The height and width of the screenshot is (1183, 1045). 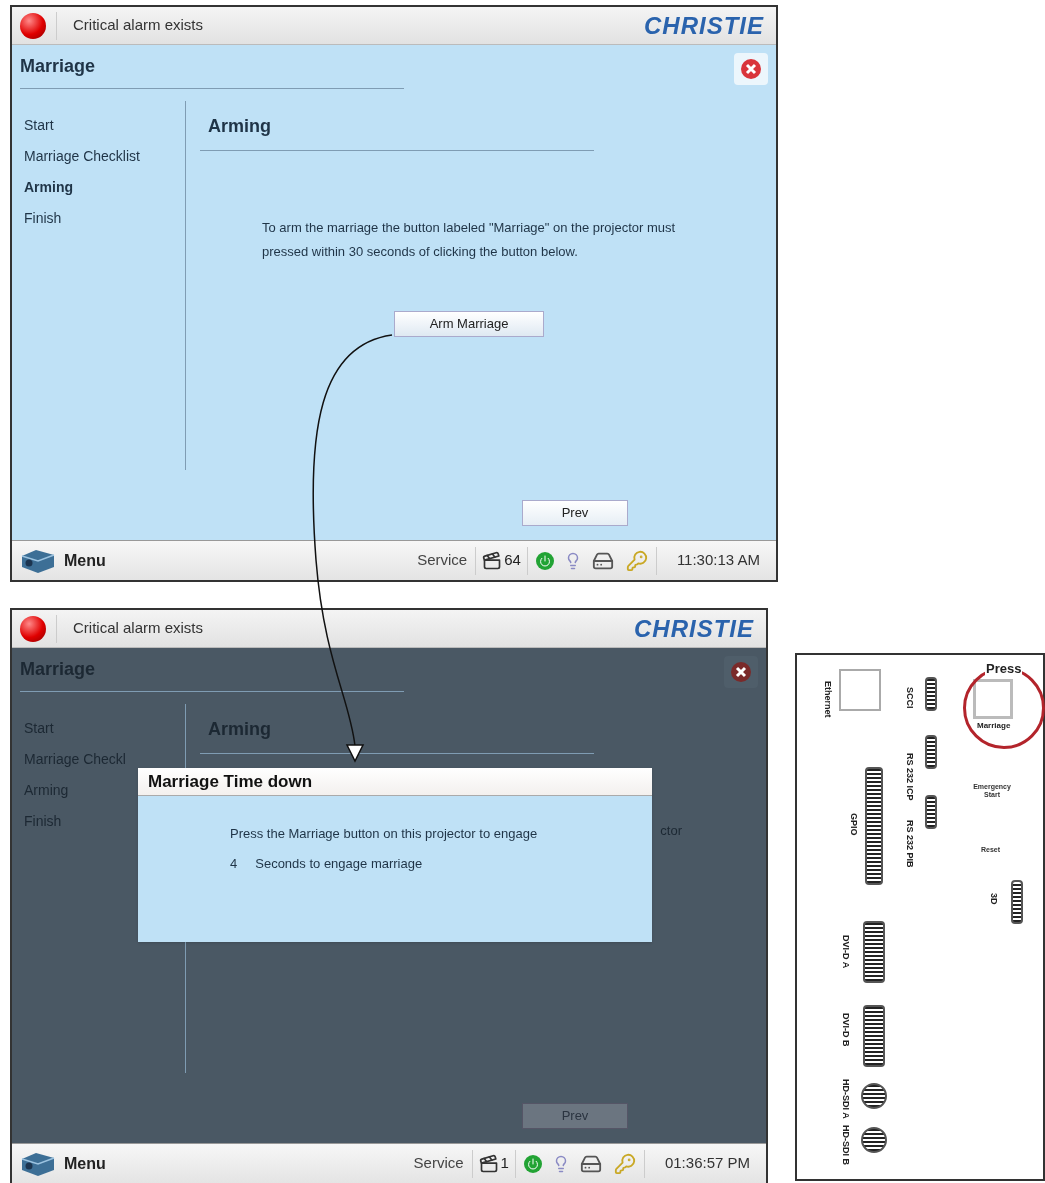 I want to click on countdown-label: Seconds to engage marriage, so click(x=339, y=863).